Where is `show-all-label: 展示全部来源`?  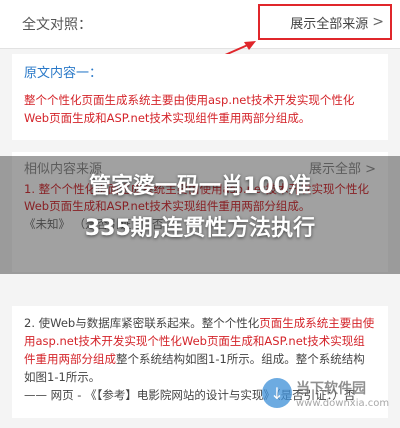
show-all-label: 展示全部来源 is located at coordinates (329, 24).